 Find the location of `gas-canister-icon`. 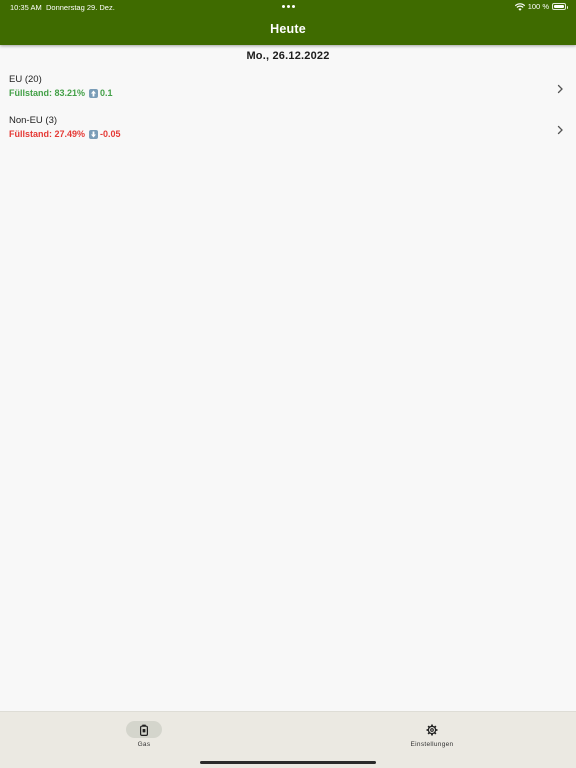

gas-canister-icon is located at coordinates (144, 730).